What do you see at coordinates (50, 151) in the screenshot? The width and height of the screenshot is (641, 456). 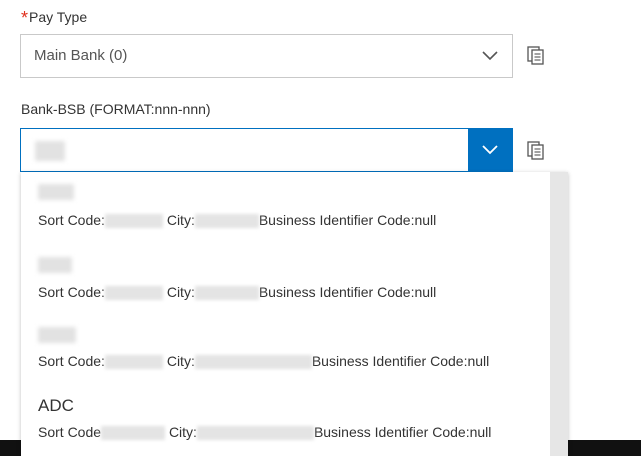 I see `redacted-input-text` at bounding box center [50, 151].